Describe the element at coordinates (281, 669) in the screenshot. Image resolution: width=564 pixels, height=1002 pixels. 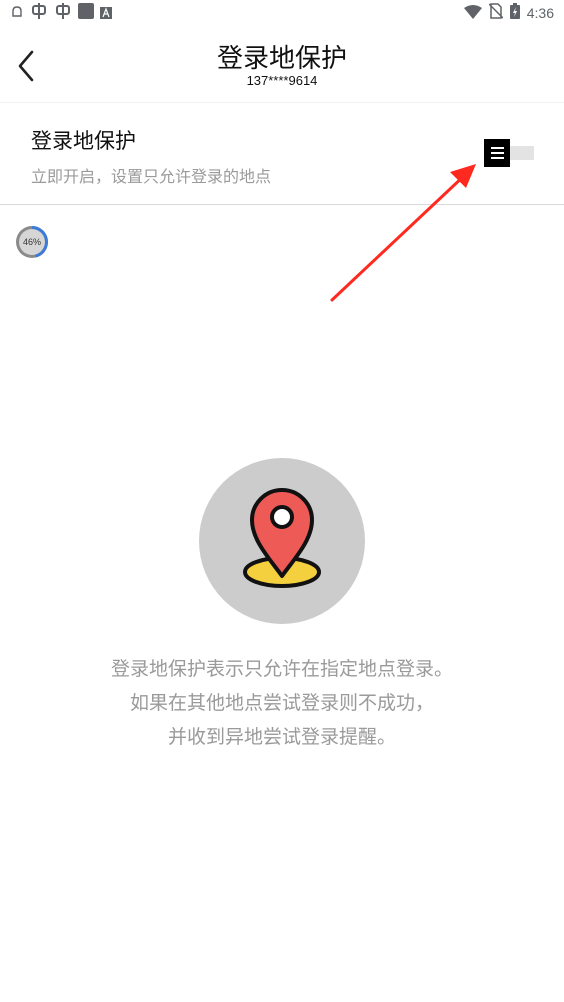
I see `description-line-1: 登录地保护表示只允许在指定地点登录。` at that location.